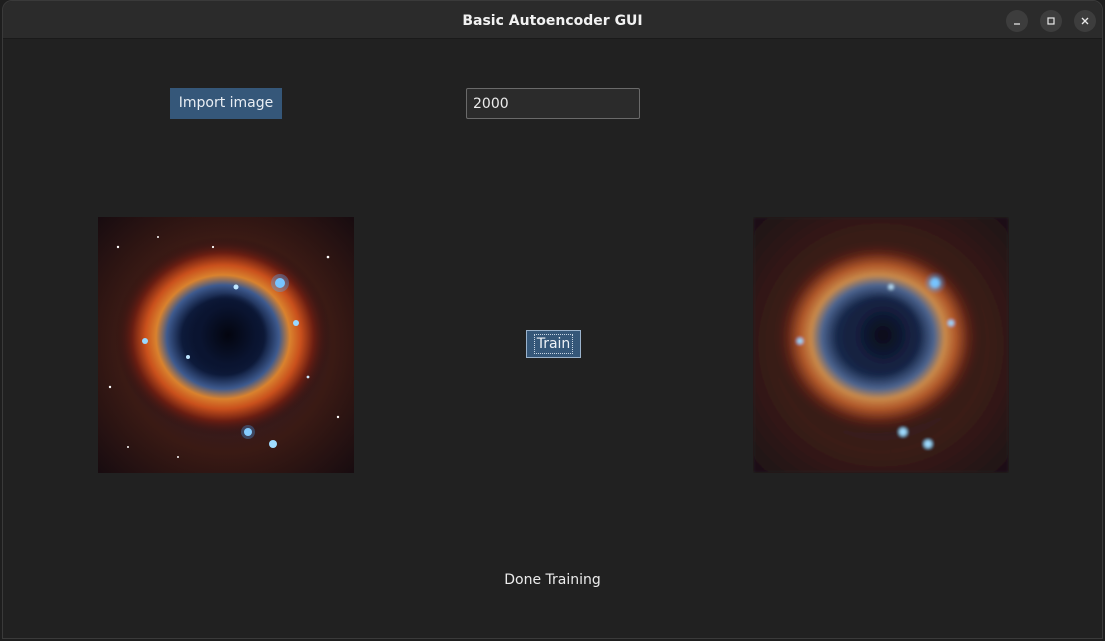 The height and width of the screenshot is (641, 1105). Describe the element at coordinates (1017, 21) in the screenshot. I see `minimize-button` at that location.